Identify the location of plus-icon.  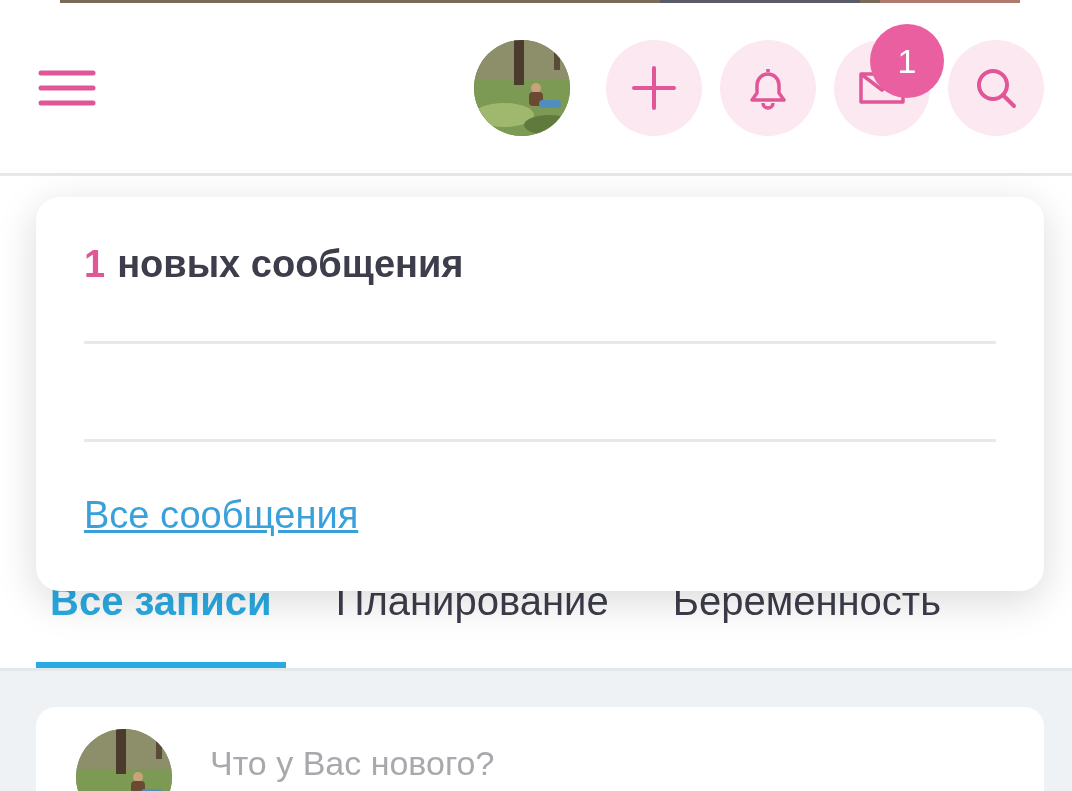
(654, 88).